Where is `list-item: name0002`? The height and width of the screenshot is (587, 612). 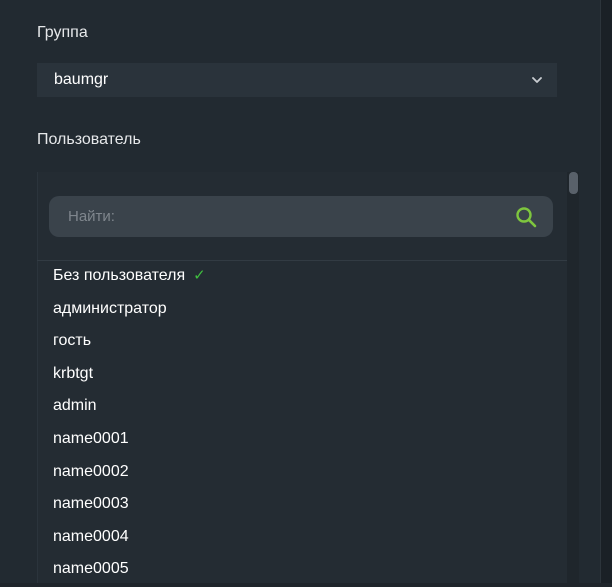 list-item: name0002 is located at coordinates (129, 473).